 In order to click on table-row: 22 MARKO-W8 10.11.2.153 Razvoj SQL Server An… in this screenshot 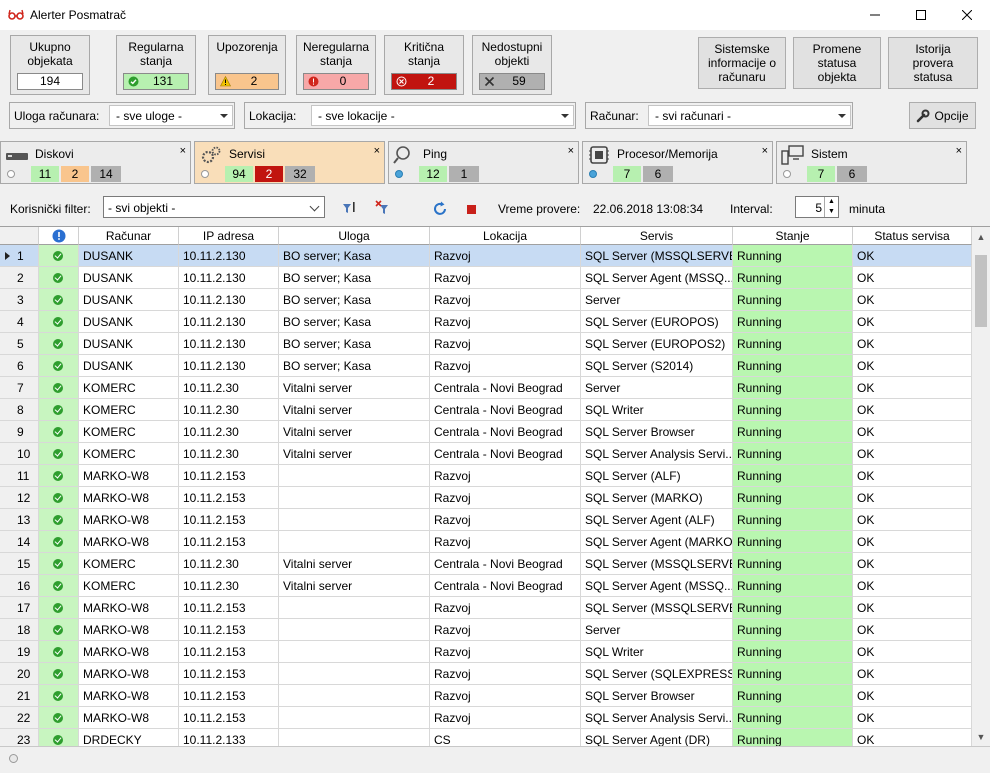, I will do `click(486, 718)`.